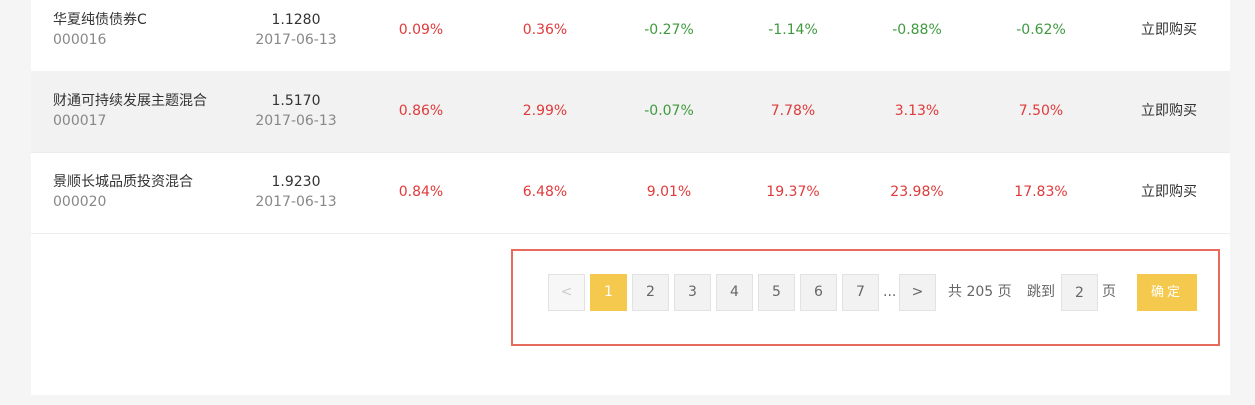 The image size is (1255, 405). Describe the element at coordinates (566, 292) in the screenshot. I see `prev-page-button: <` at that location.